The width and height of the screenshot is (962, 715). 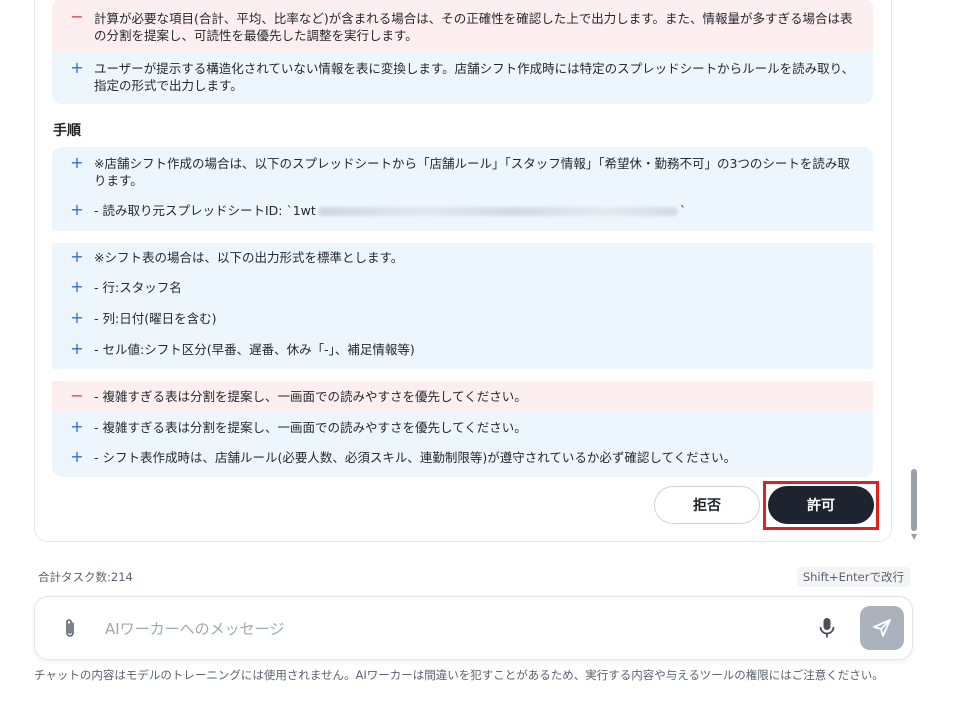 What do you see at coordinates (462, 351) in the screenshot?
I see `diff-row-added: + - セル値:シフト区分(早番、遅番、休み「-」、補足情報等)` at bounding box center [462, 351].